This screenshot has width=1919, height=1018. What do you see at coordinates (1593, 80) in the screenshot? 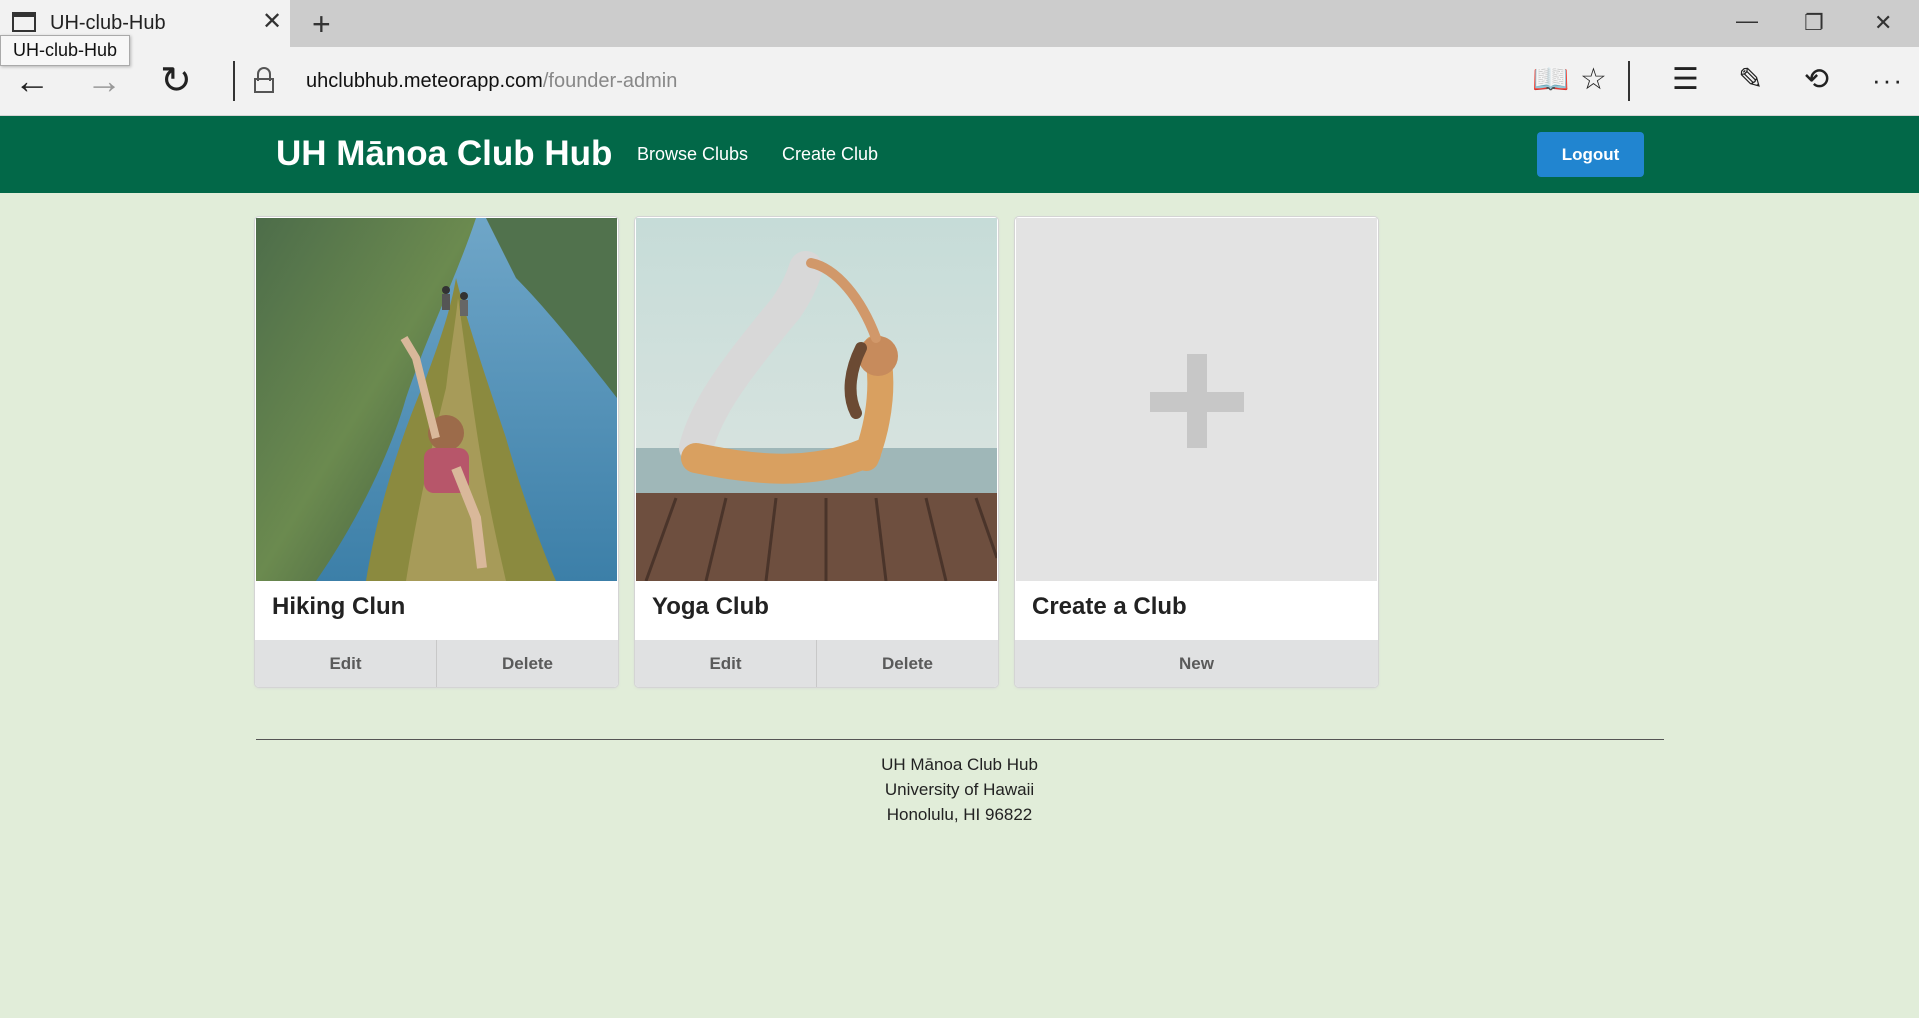
I see `favorite-star-icon: ☆` at bounding box center [1593, 80].